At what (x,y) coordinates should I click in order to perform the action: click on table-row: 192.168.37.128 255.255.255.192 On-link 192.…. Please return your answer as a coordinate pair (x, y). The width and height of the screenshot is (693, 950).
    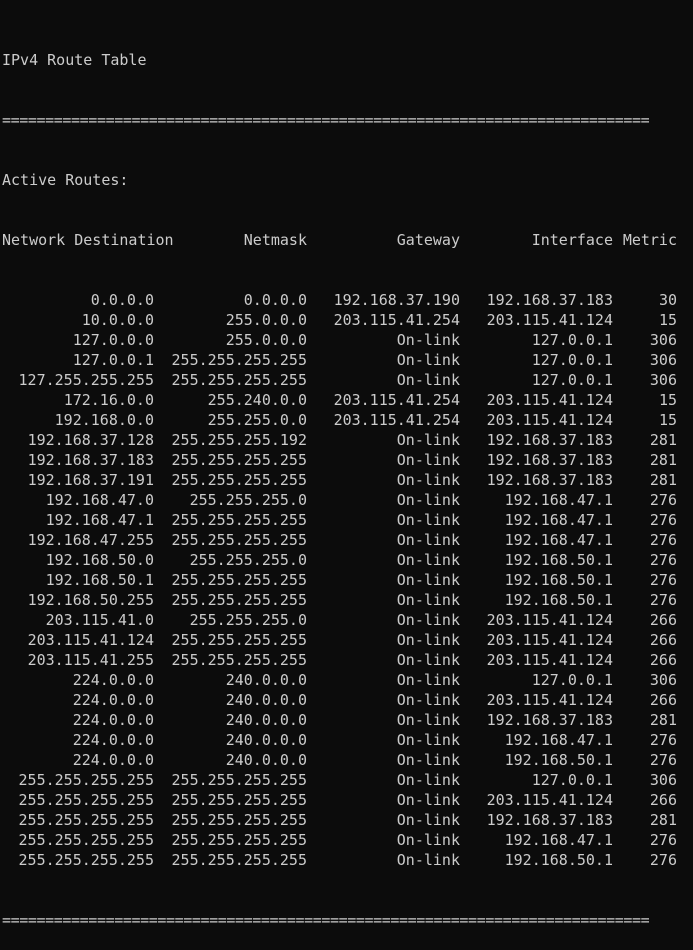
    Looking at the image, I should click on (346, 440).